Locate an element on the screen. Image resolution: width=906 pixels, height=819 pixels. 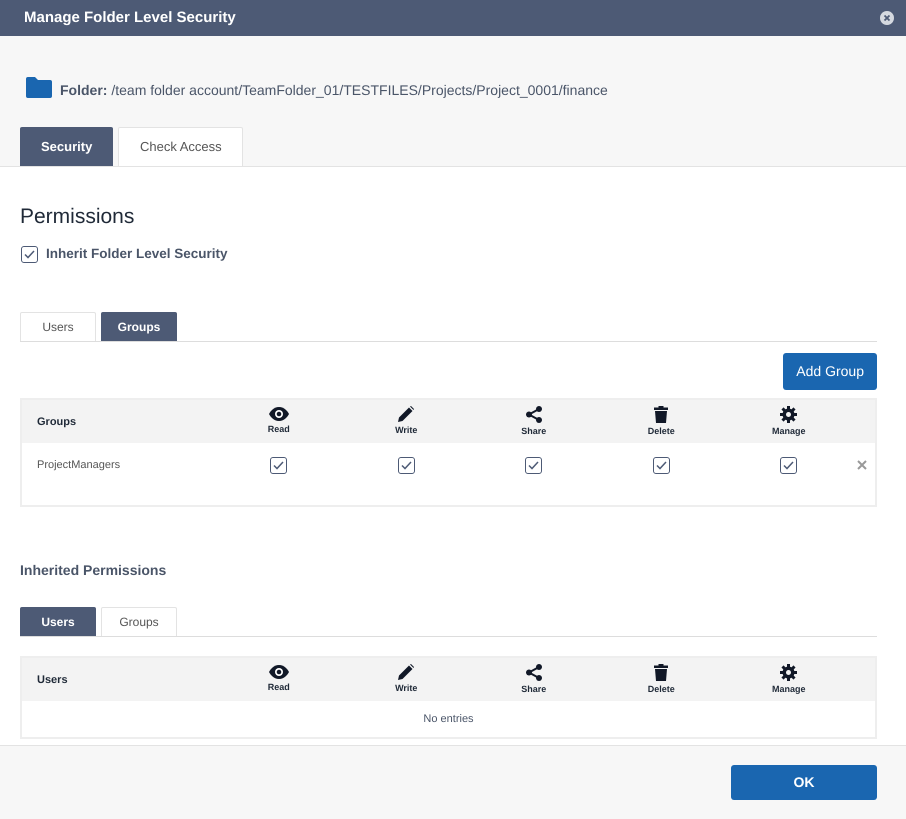
tab: Check Access is located at coordinates (181, 146).